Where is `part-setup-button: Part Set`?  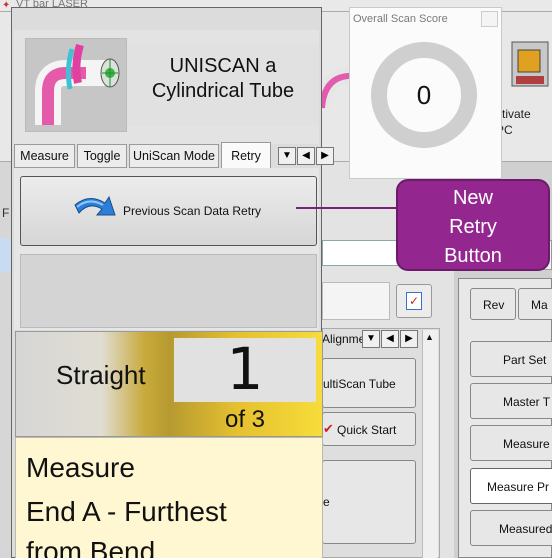
part-setup-button: Part Set is located at coordinates (511, 359).